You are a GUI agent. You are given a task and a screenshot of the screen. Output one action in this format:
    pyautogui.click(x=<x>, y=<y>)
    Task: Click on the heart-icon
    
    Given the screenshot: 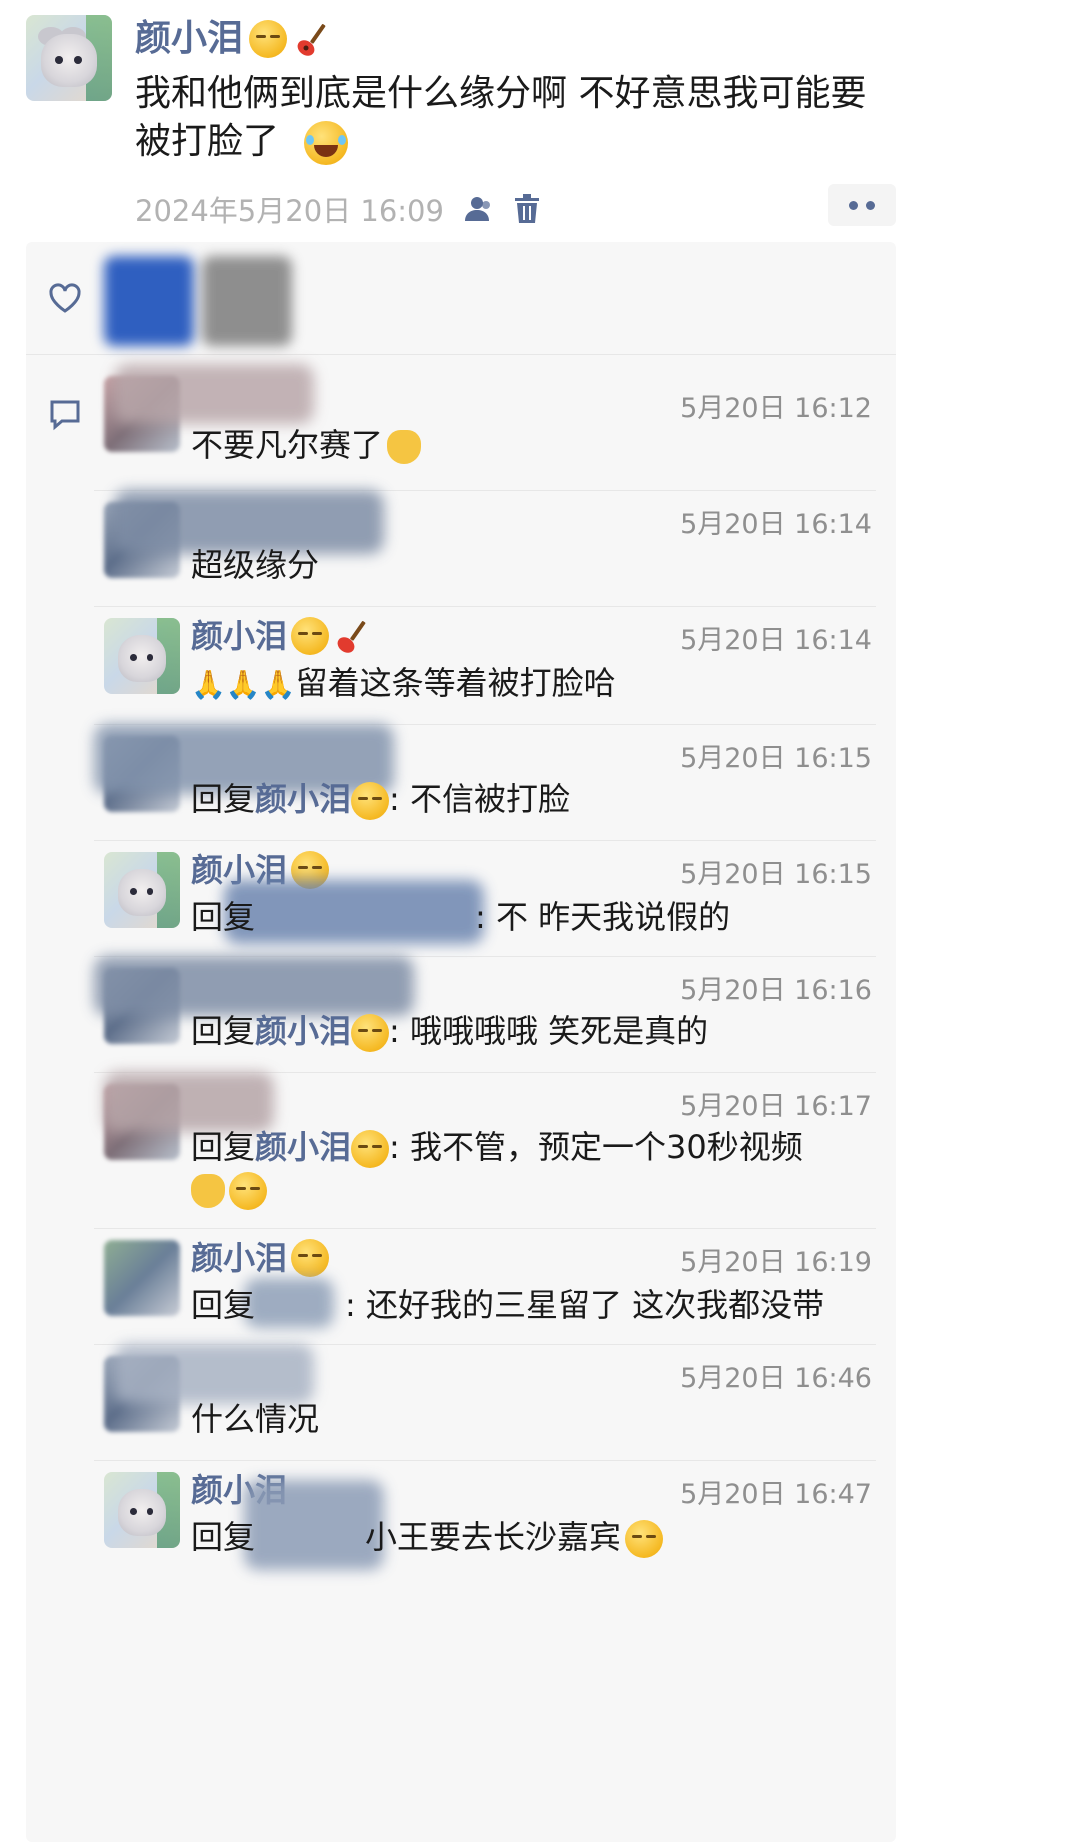 What is the action you would take?
    pyautogui.click(x=65, y=298)
    